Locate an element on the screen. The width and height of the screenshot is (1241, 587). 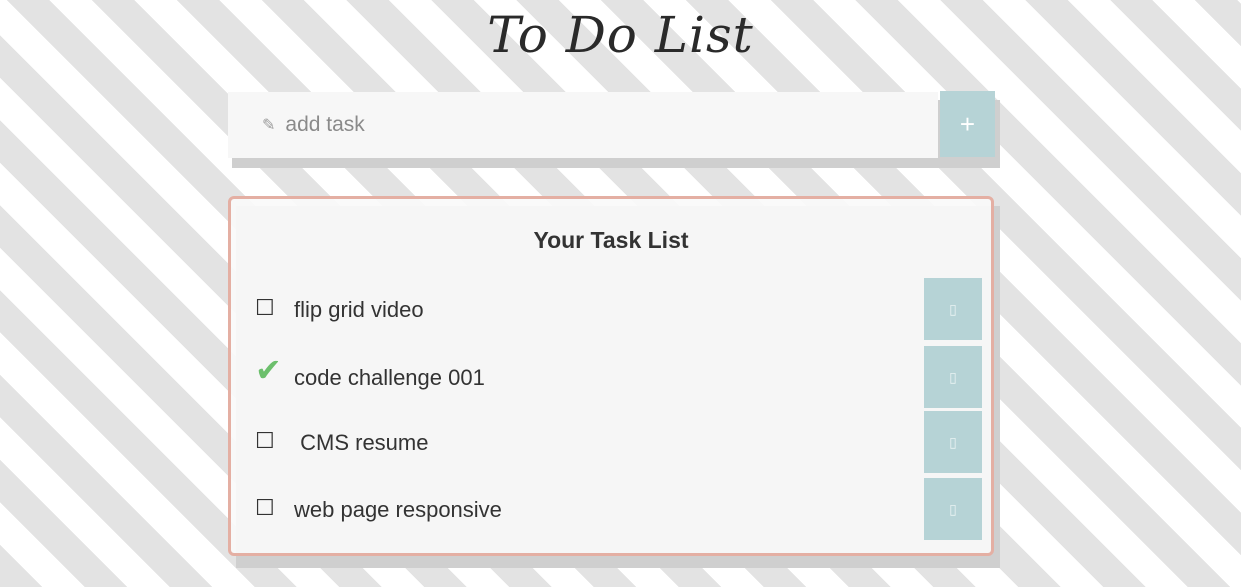
add-task-form: ✎ is located at coordinates (583, 125).